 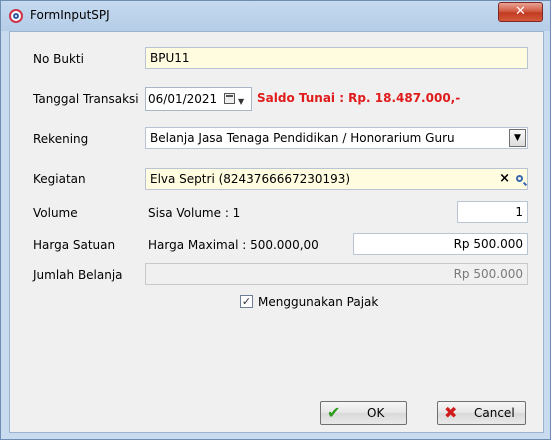 I want to click on no-bukti-label: No Bukti, so click(x=58, y=59).